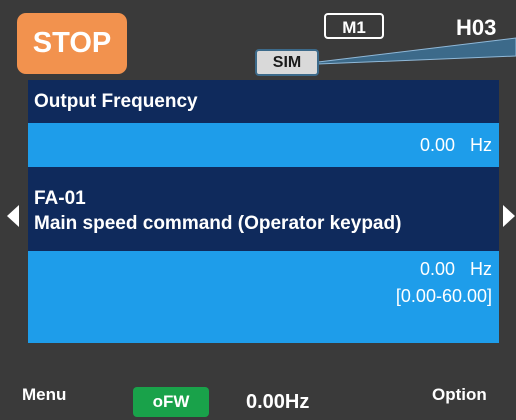  What do you see at coordinates (72, 43) in the screenshot?
I see `stop-button: STOP` at bounding box center [72, 43].